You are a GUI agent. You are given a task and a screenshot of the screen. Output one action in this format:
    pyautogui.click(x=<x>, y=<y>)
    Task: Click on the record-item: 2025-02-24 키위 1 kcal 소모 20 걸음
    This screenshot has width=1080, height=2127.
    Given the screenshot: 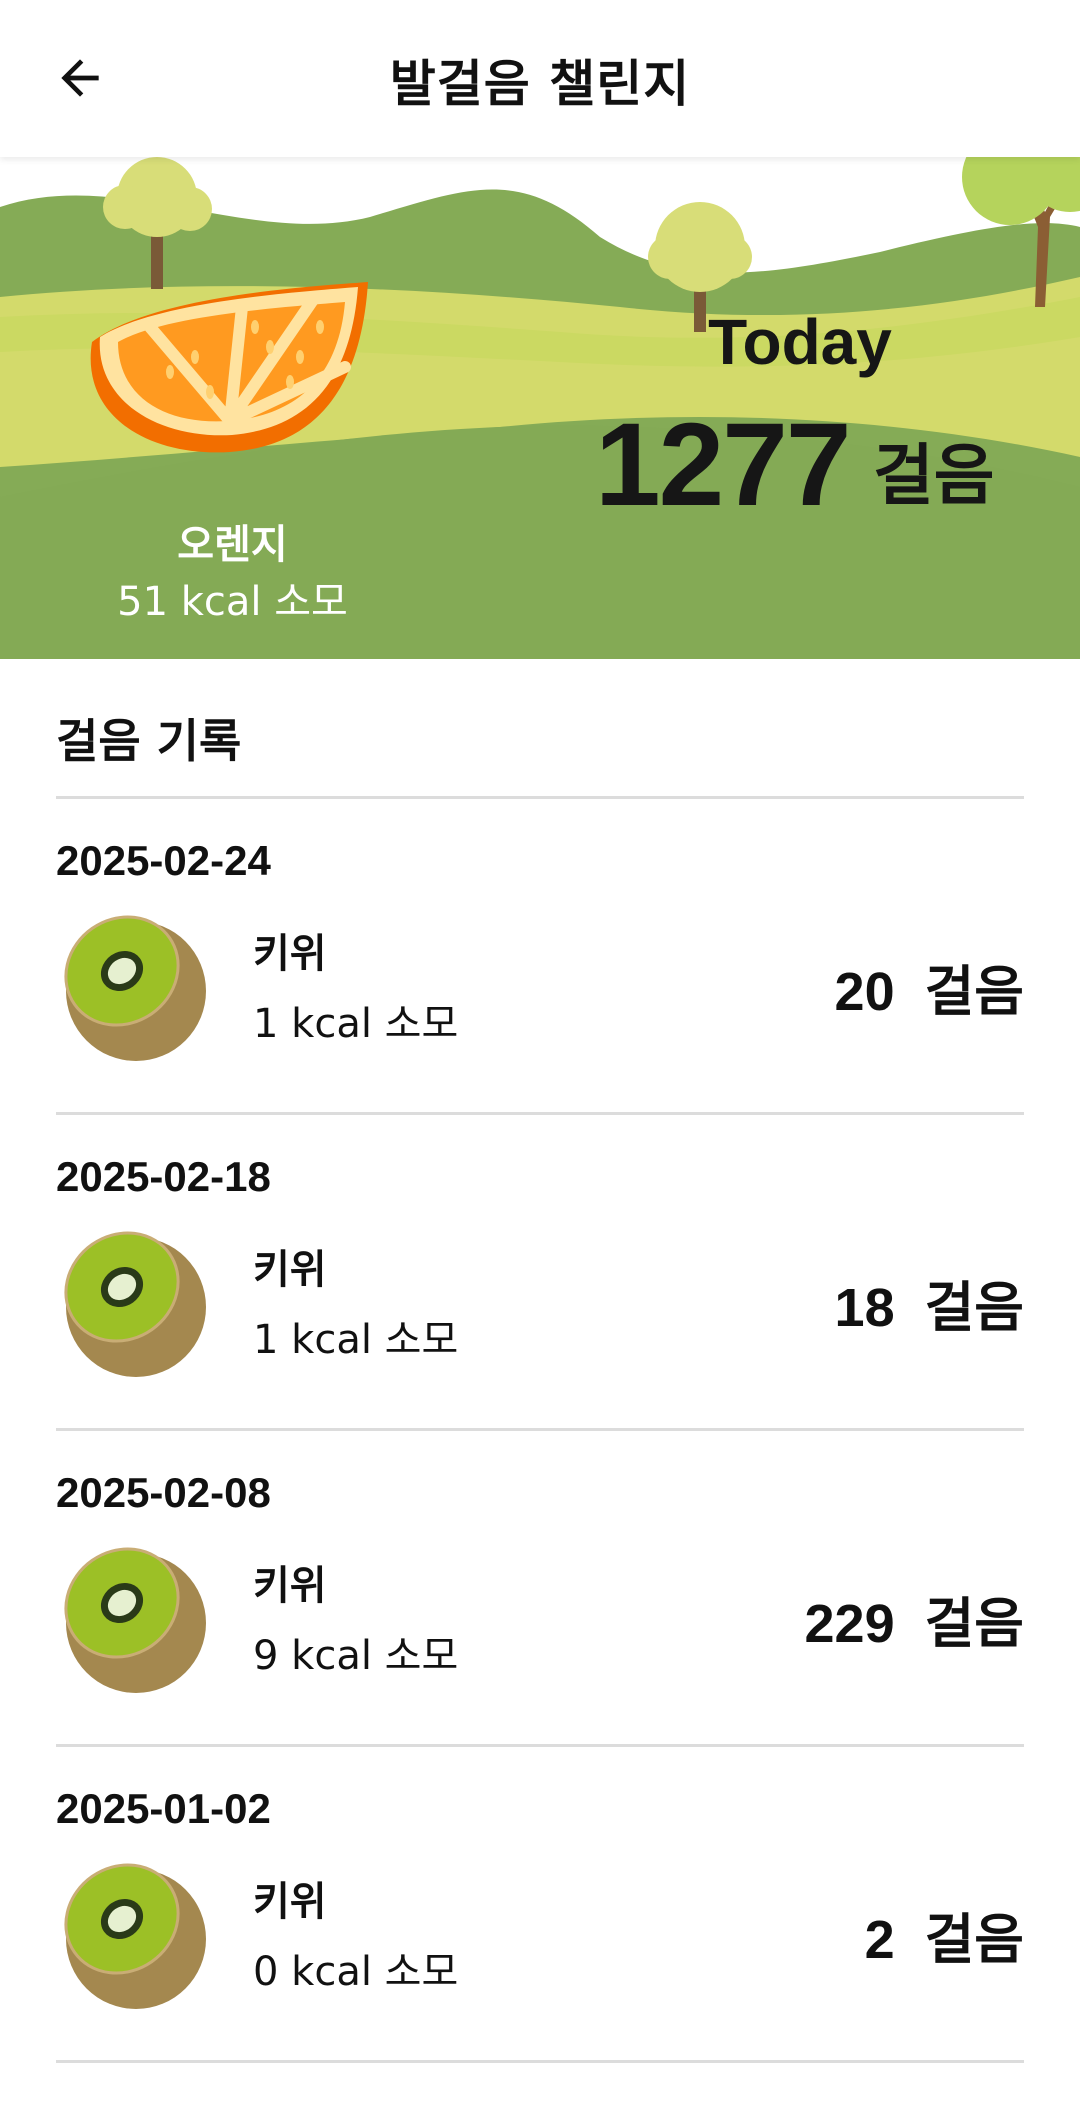 What is the action you would take?
    pyautogui.click(x=540, y=957)
    